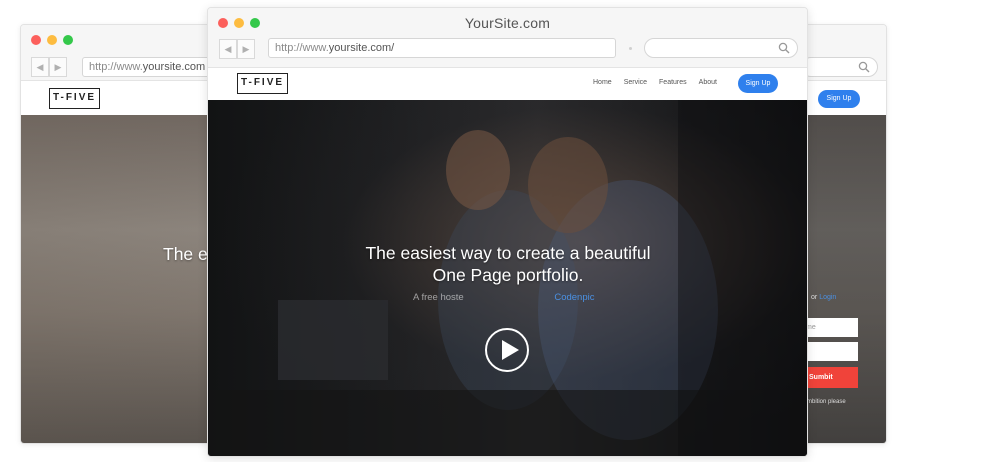  What do you see at coordinates (442, 48) in the screenshot?
I see `front-address-bar: http://www.yoursite.com/` at bounding box center [442, 48].